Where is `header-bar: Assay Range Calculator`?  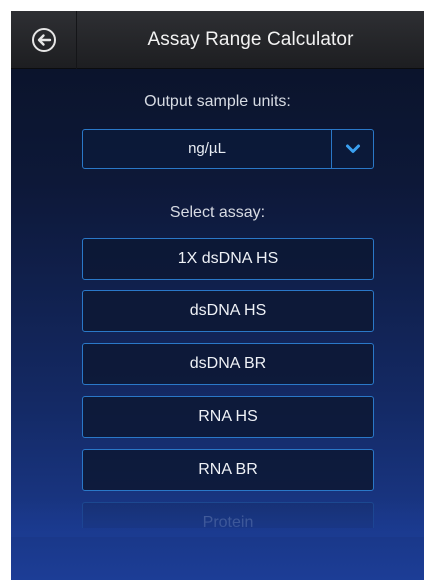 header-bar: Assay Range Calculator is located at coordinates (217, 40).